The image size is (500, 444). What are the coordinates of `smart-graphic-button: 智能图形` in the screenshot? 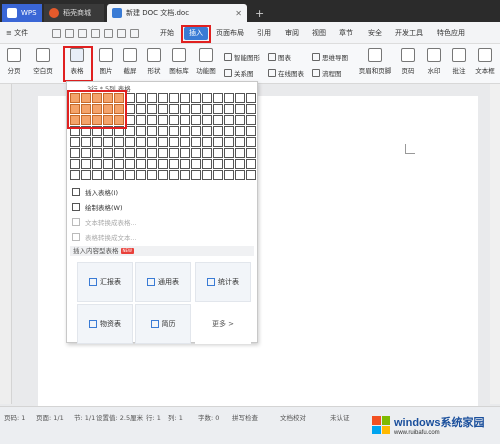 It's located at (242, 57).